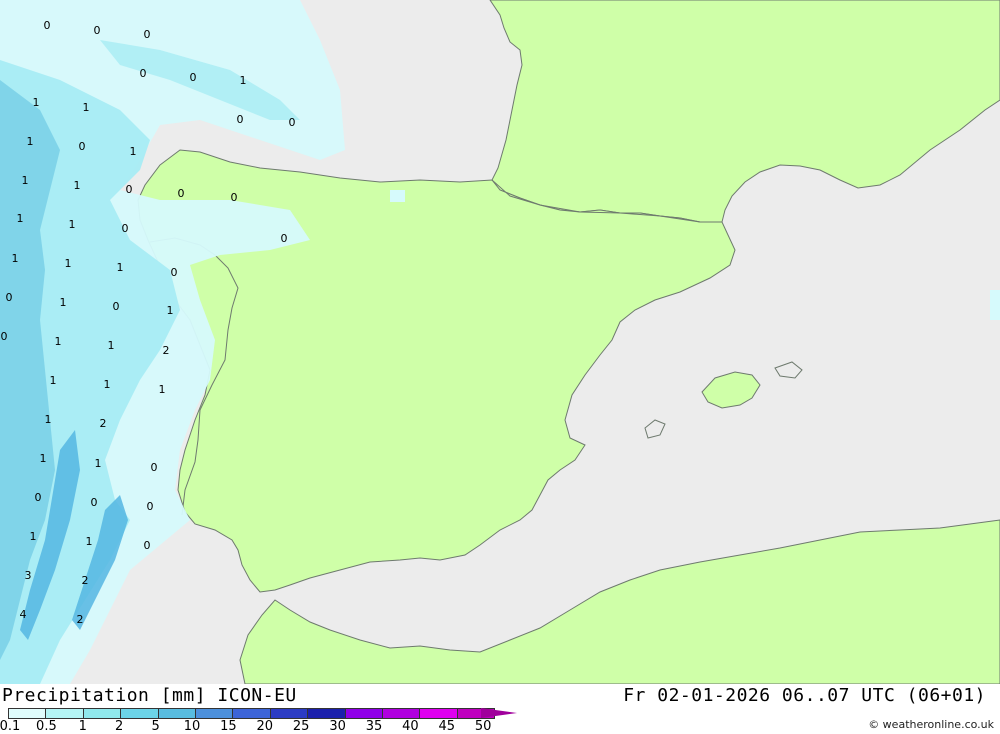  I want to click on legend-label: 5, so click(155, 726).